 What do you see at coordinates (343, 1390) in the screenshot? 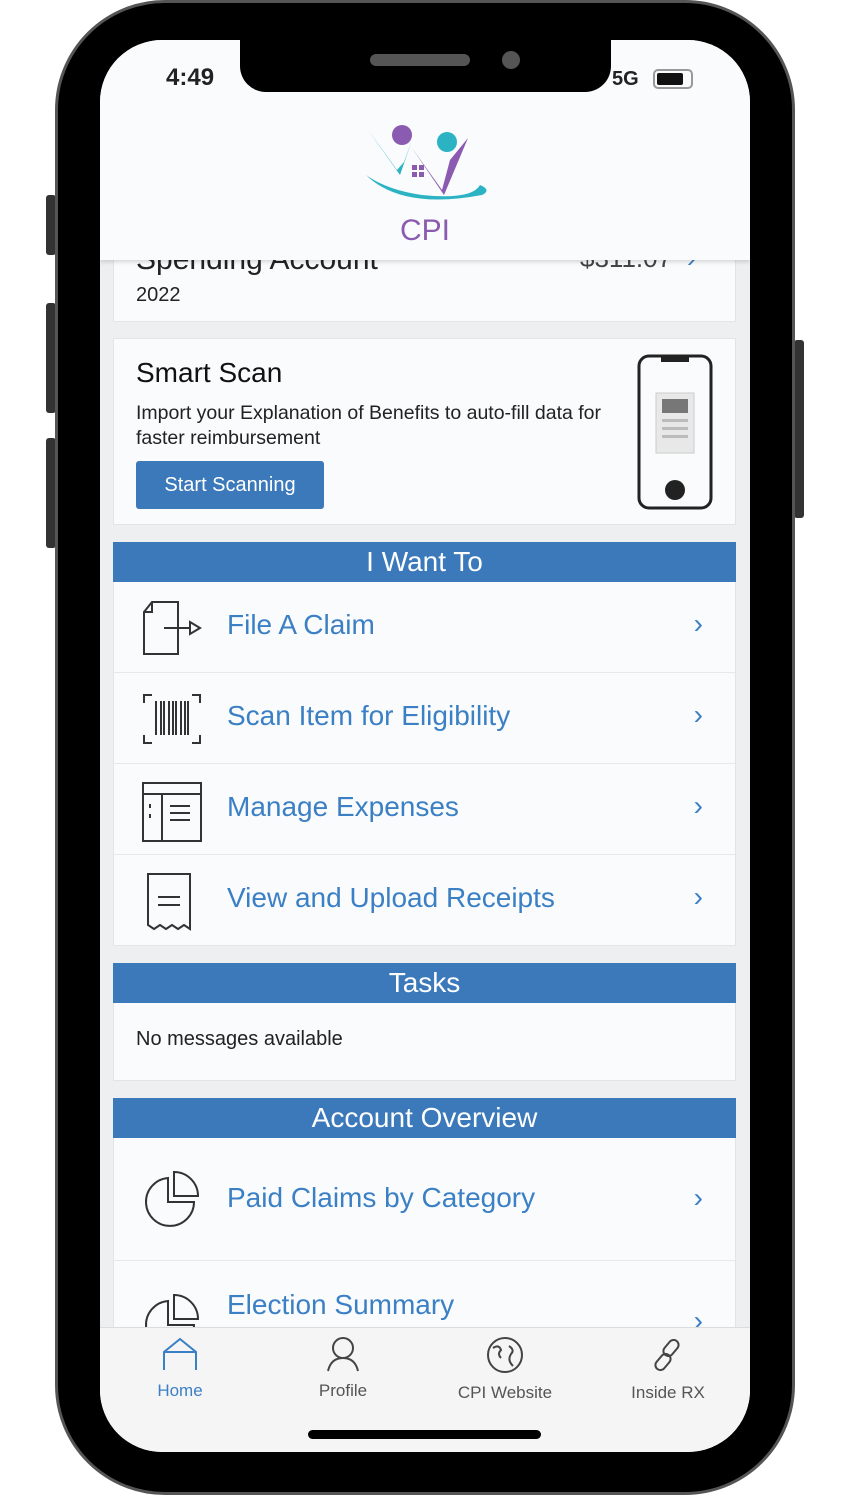
I see `tab-label: Profile` at bounding box center [343, 1390].